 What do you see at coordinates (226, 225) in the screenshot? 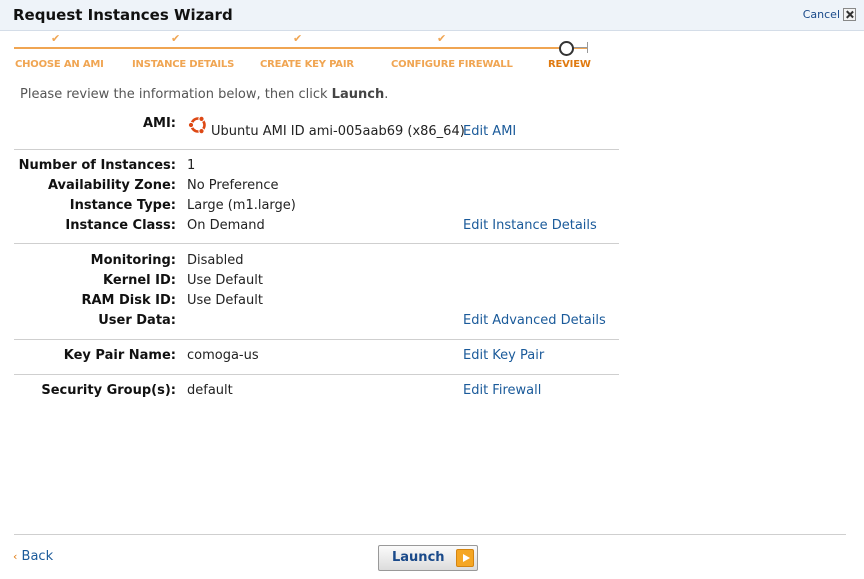
I see `instance-class-value: On Demand` at bounding box center [226, 225].